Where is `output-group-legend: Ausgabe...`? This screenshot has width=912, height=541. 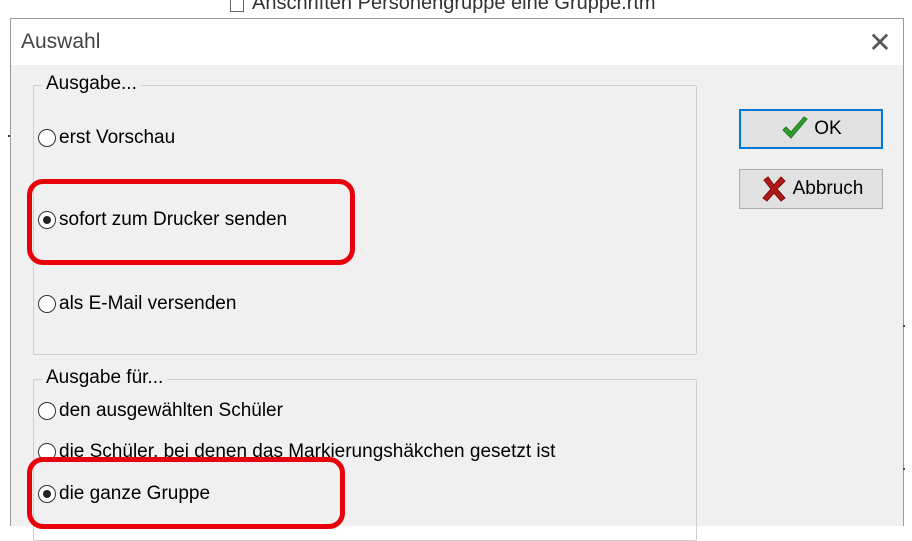
output-group-legend: Ausgabe... is located at coordinates (91, 84).